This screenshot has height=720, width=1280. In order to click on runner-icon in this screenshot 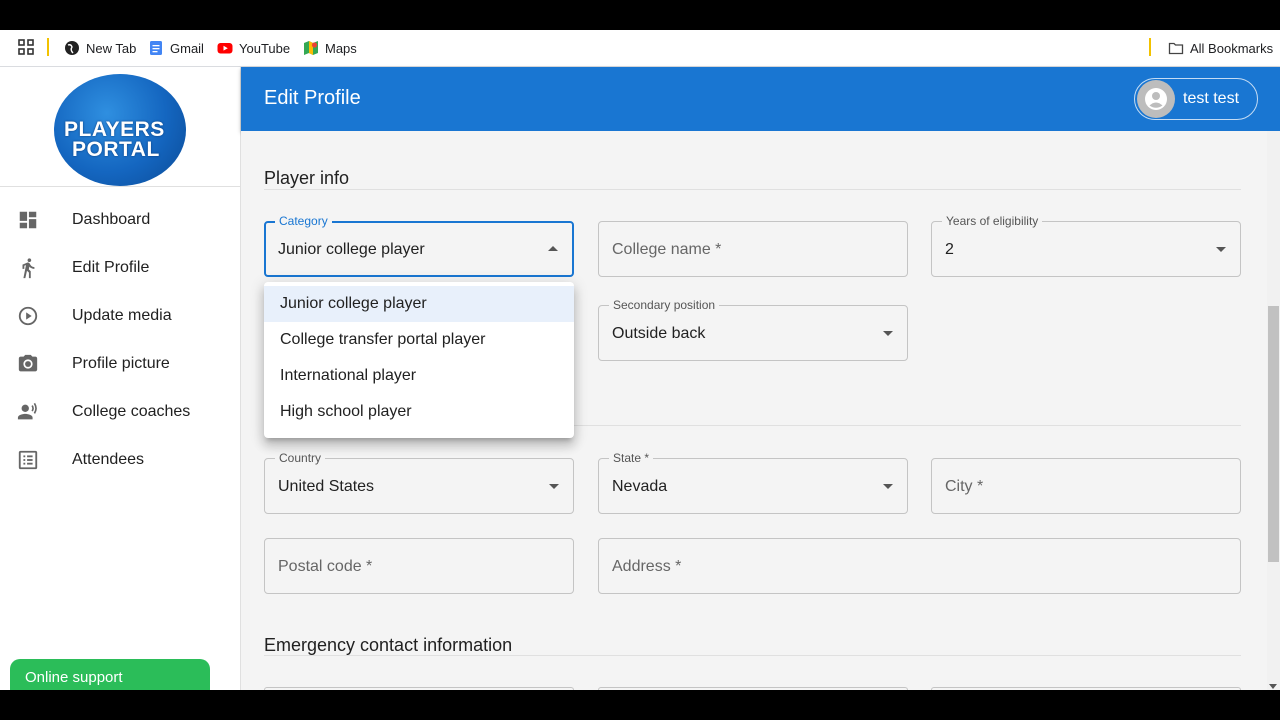, I will do `click(28, 268)`.